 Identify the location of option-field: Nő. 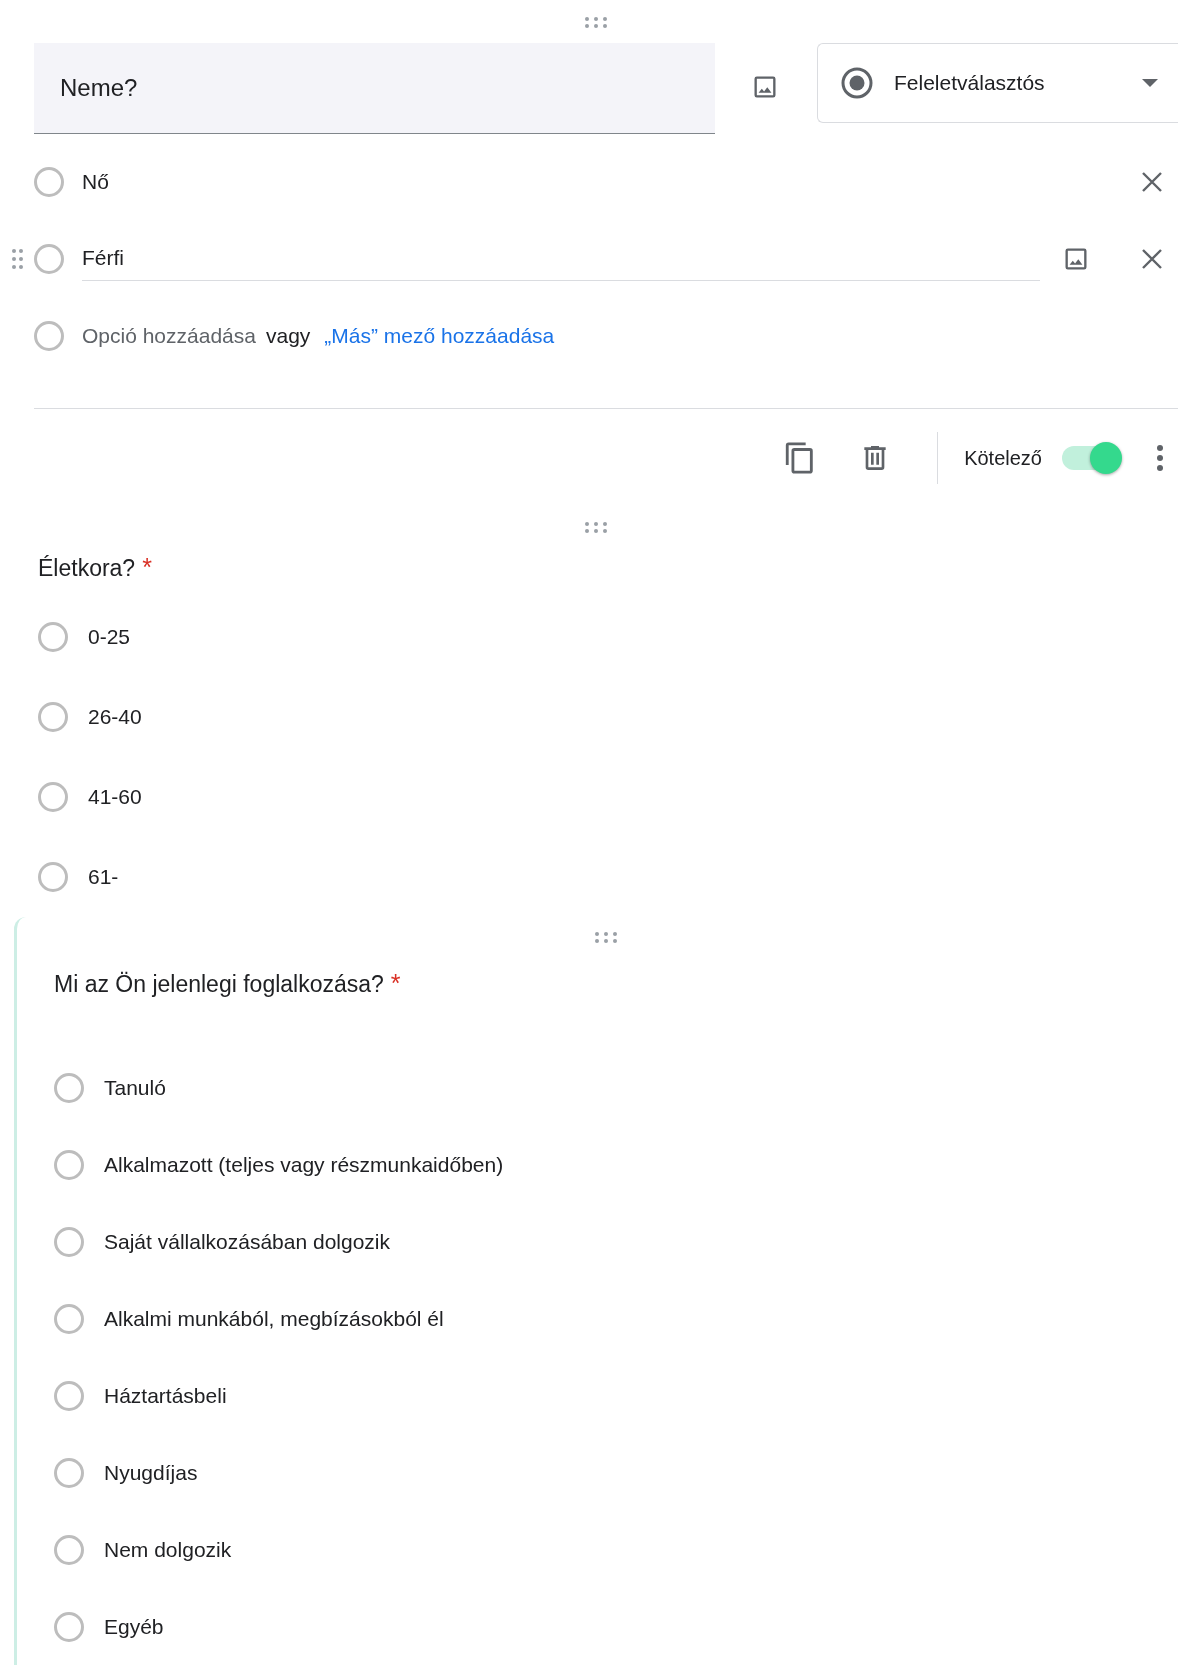
(561, 181).